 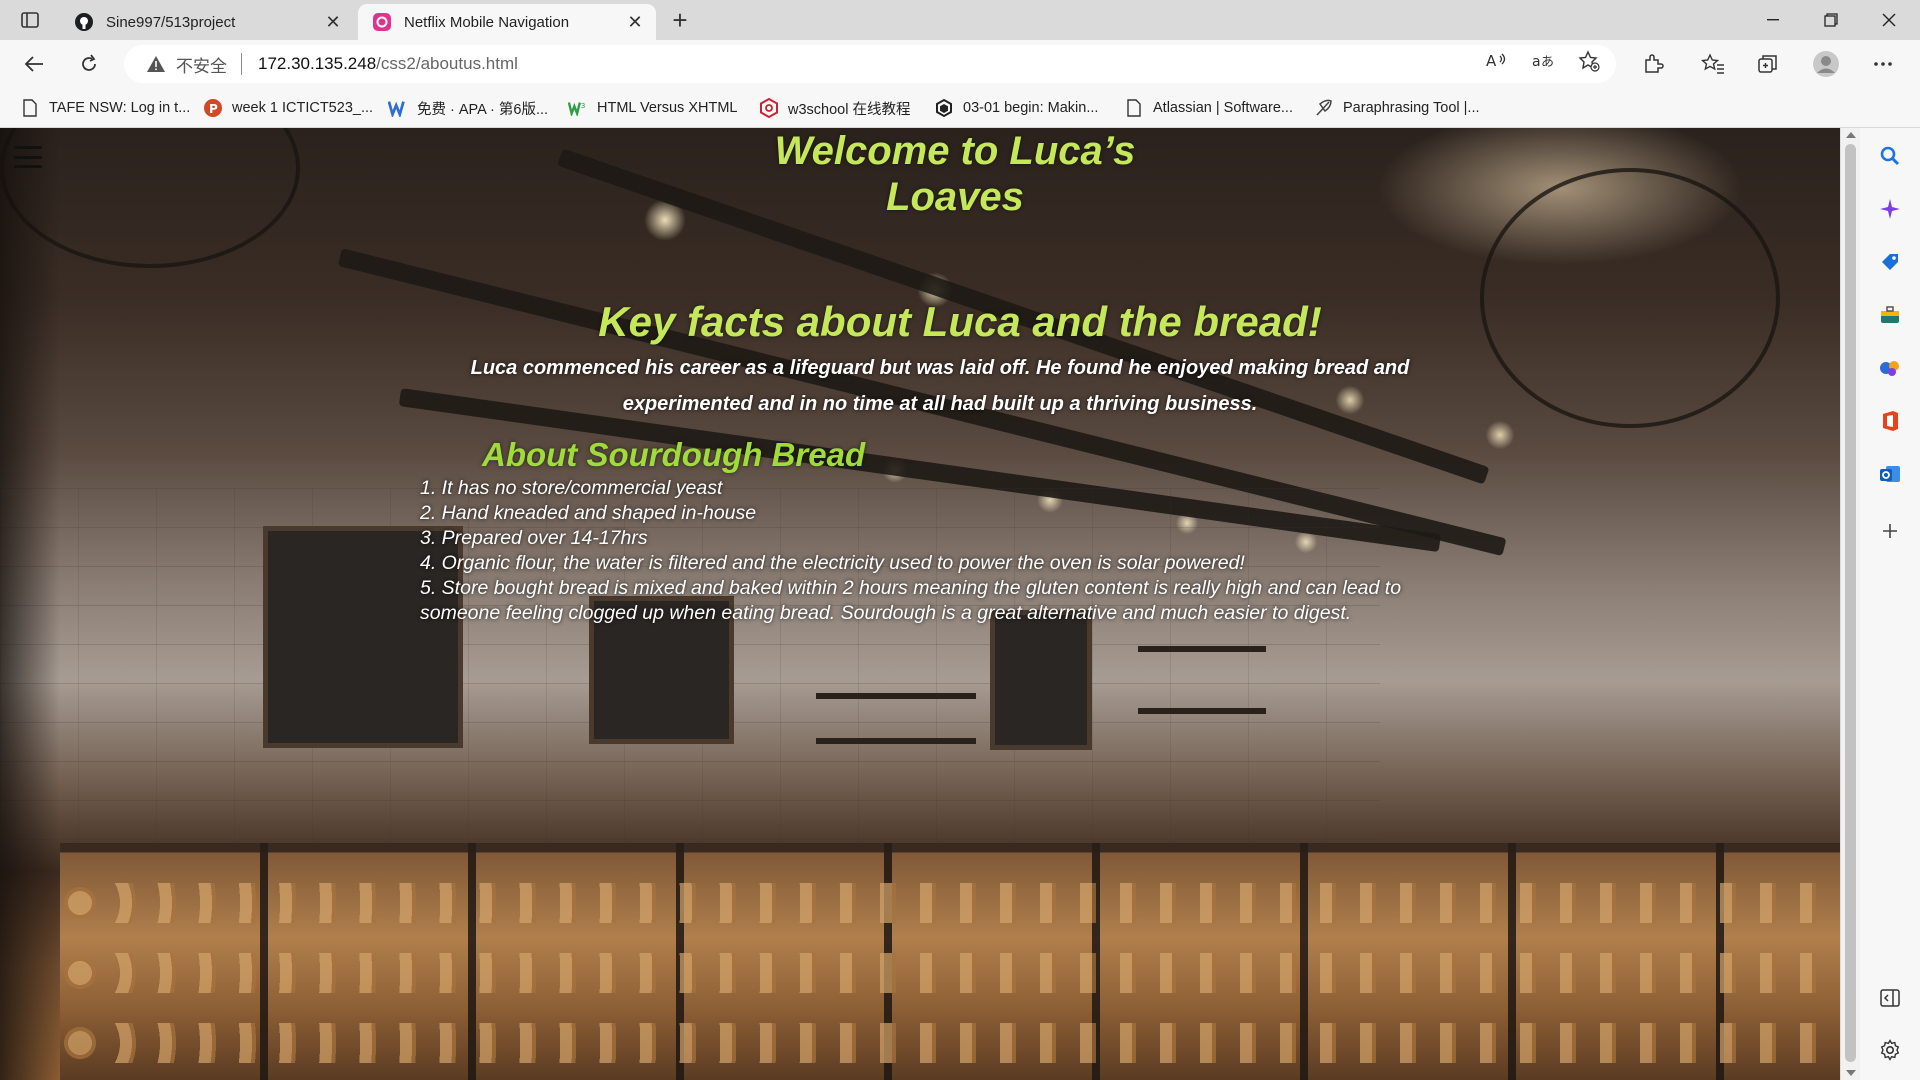 What do you see at coordinates (30, 604) in the screenshot?
I see `wall-shadow` at bounding box center [30, 604].